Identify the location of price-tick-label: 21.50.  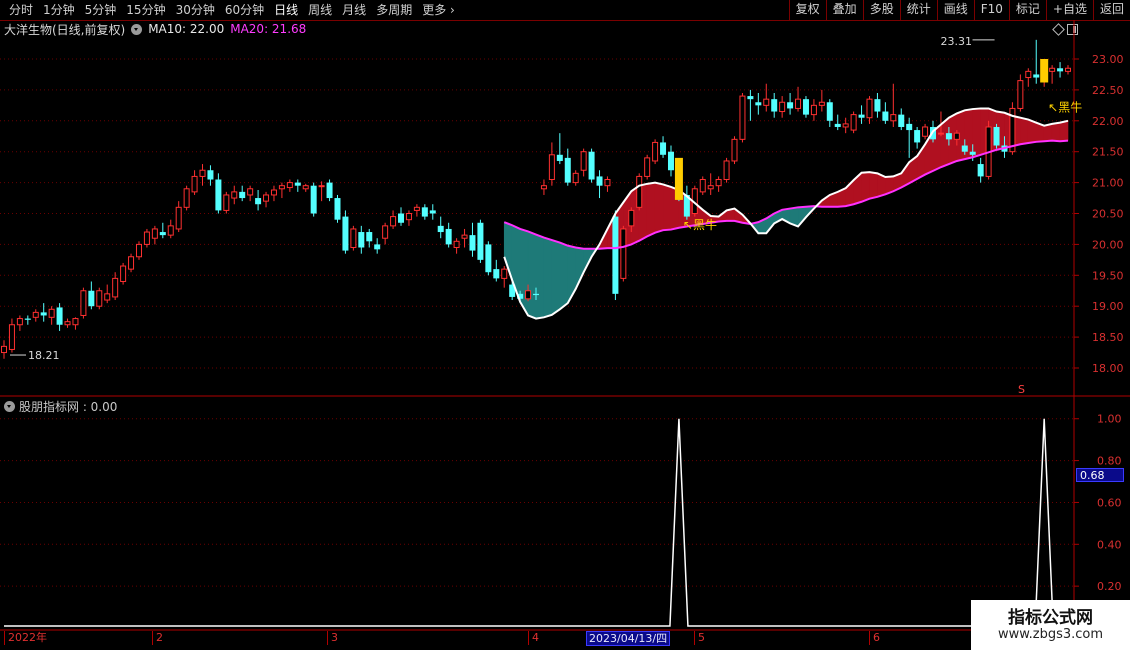
(1108, 152).